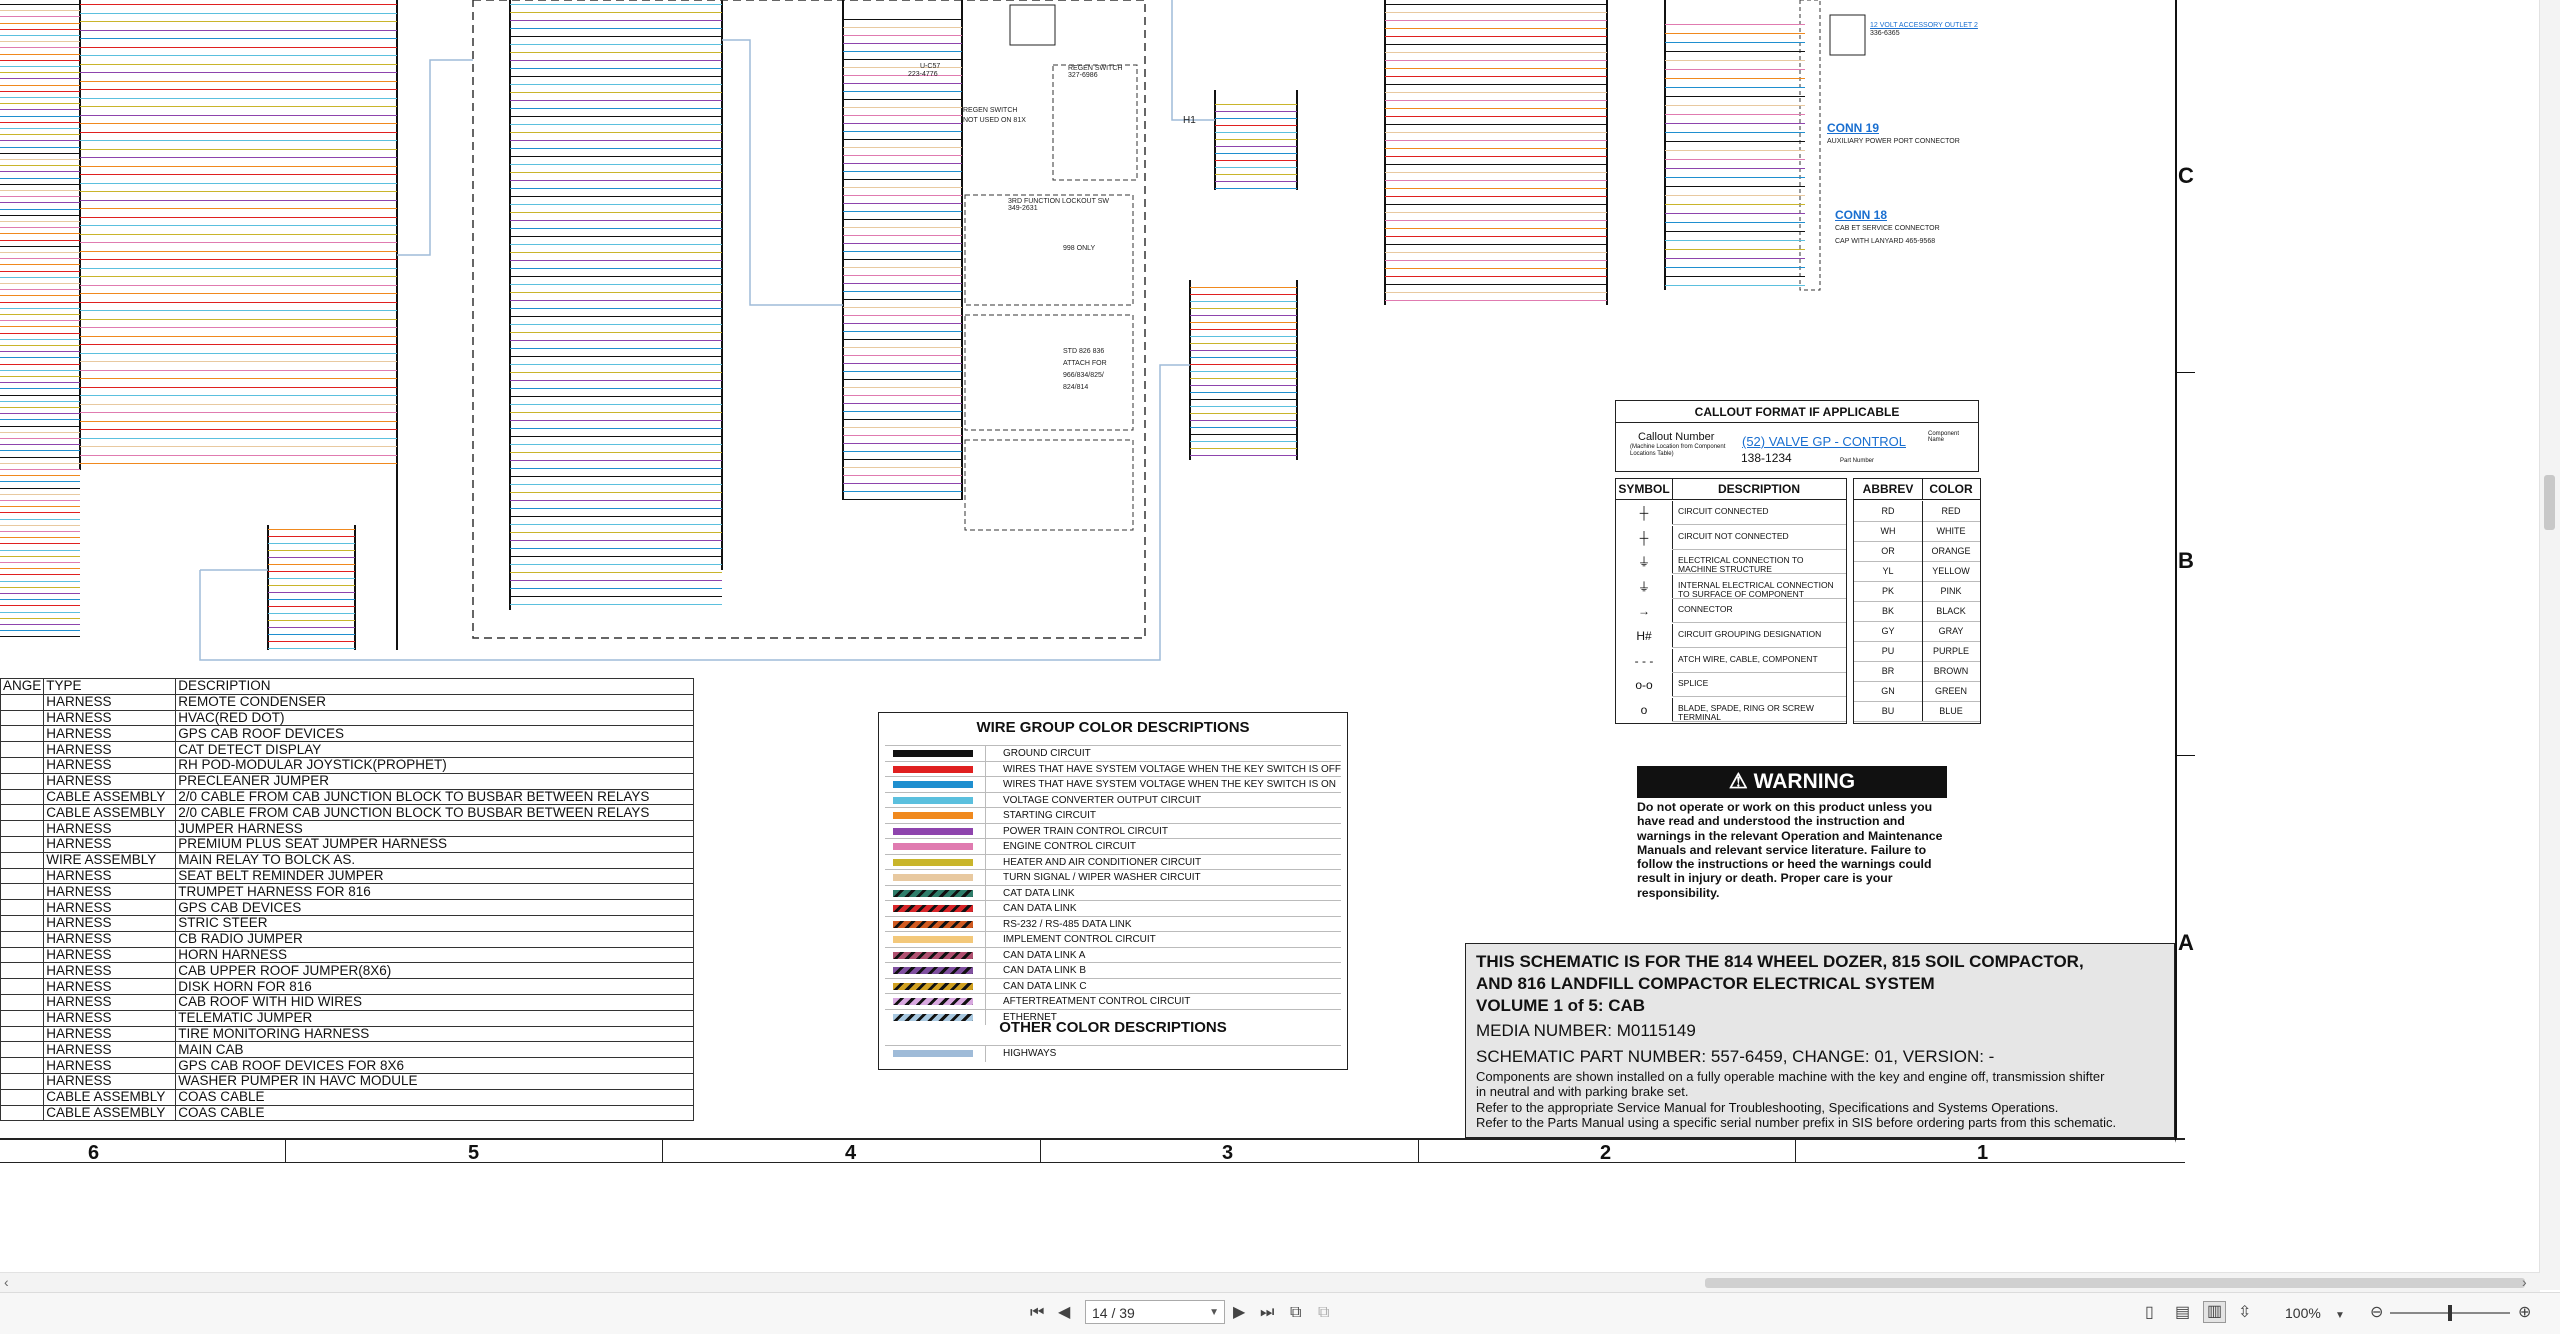 The height and width of the screenshot is (1334, 2560). Describe the element at coordinates (110, 813) in the screenshot. I see `type-cell: CABLE ASSEMBLY` at that location.